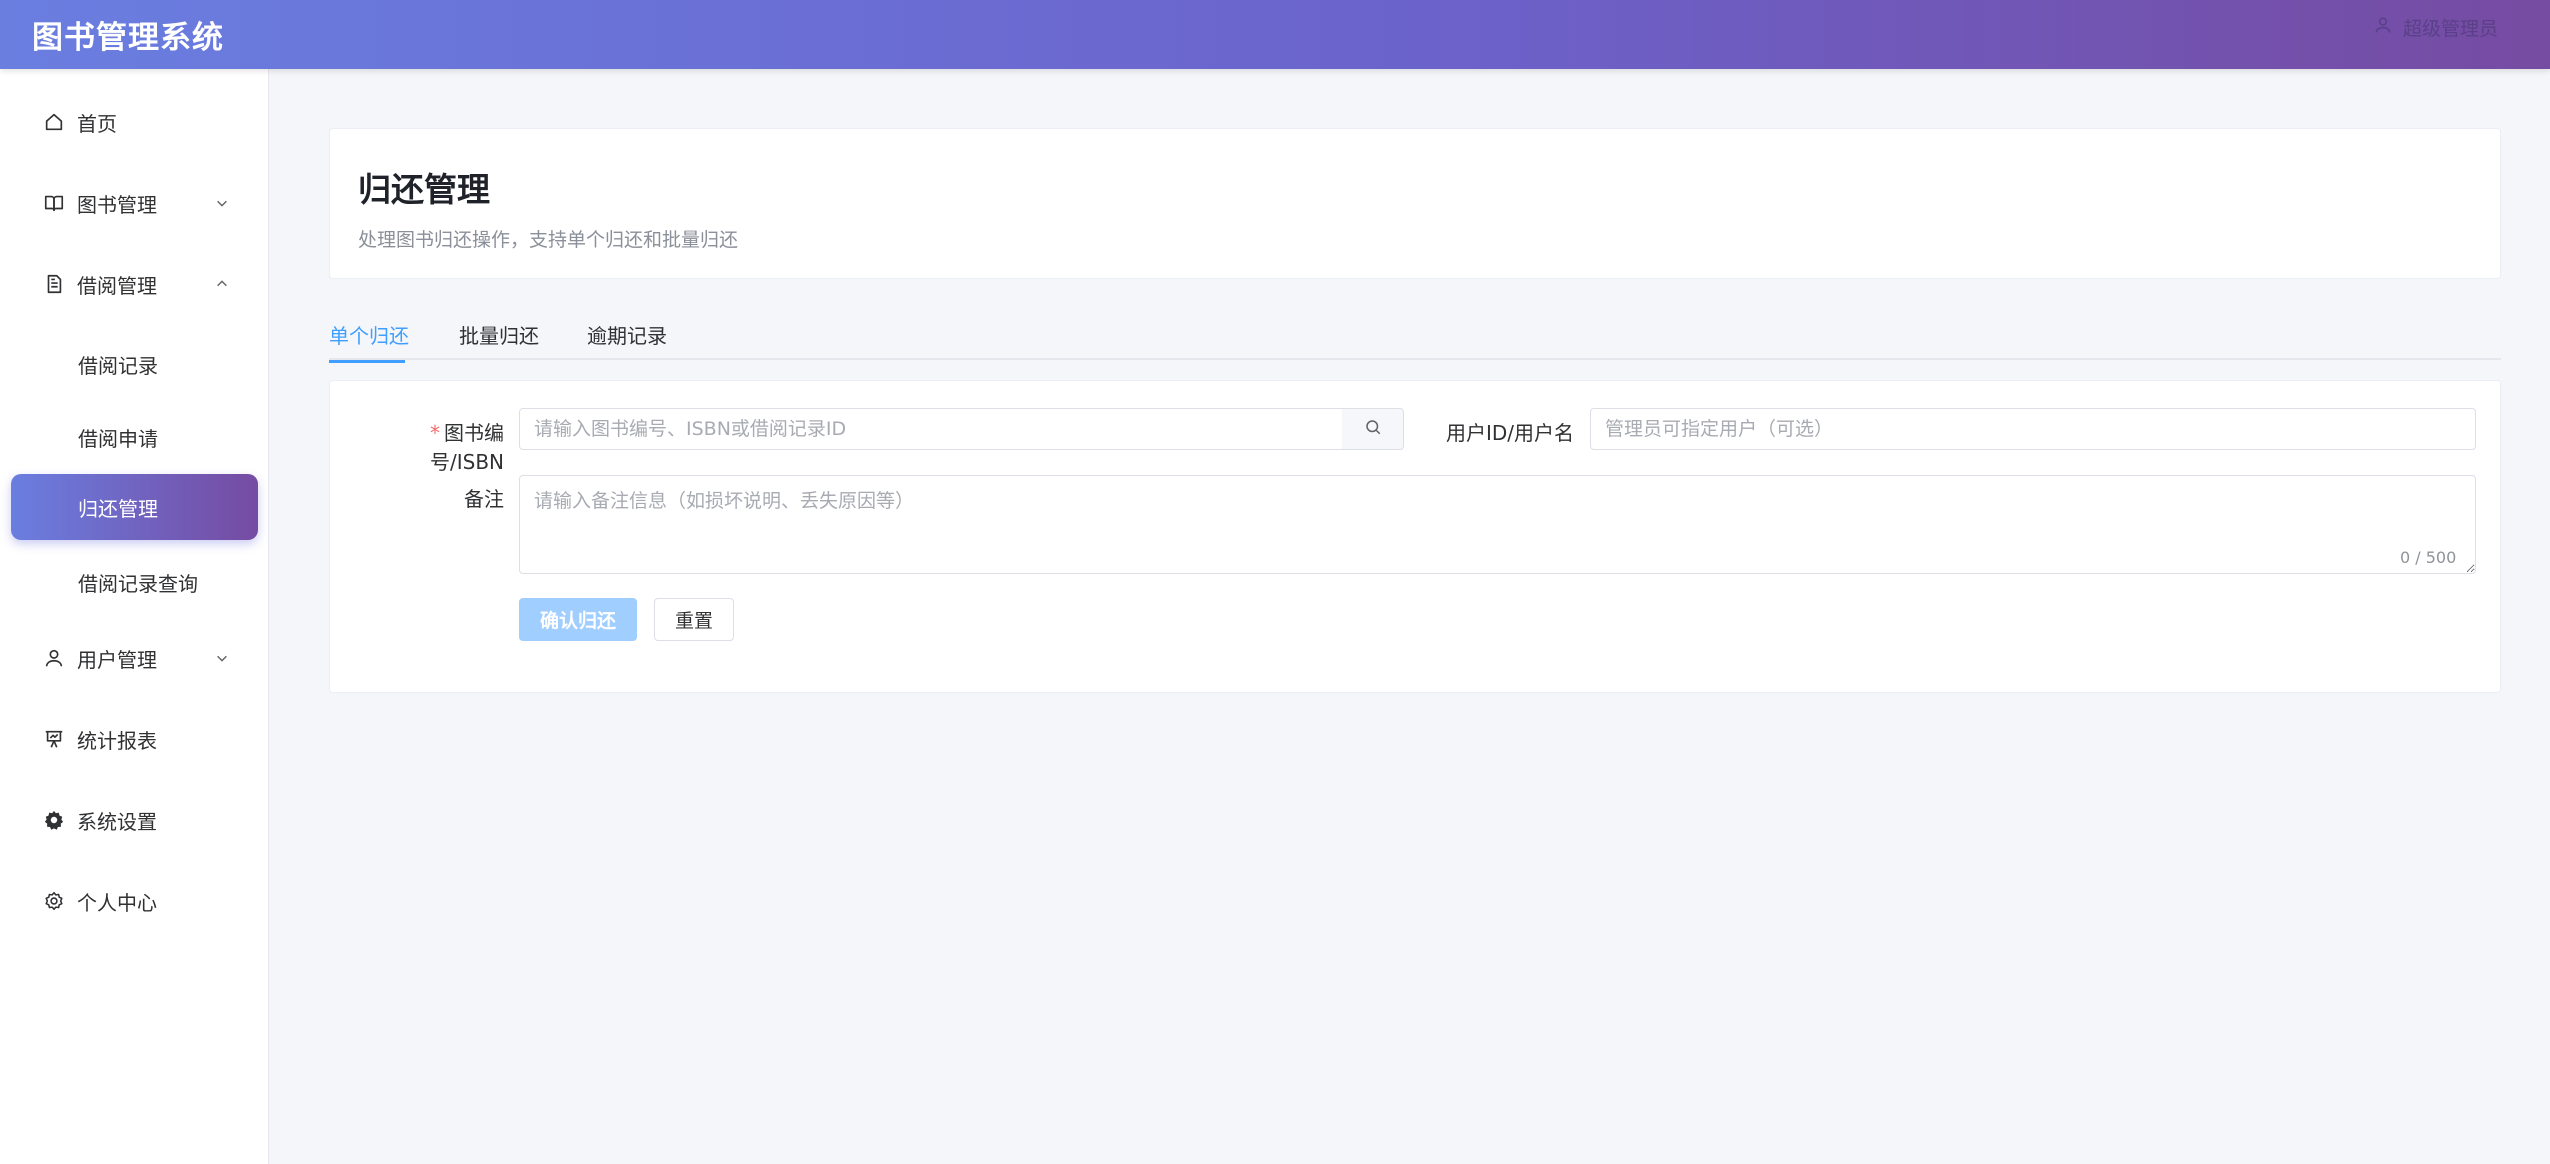 The height and width of the screenshot is (1164, 2550). Describe the element at coordinates (2428, 557) in the screenshot. I see `remark-char-counter: 0 / 500` at that location.